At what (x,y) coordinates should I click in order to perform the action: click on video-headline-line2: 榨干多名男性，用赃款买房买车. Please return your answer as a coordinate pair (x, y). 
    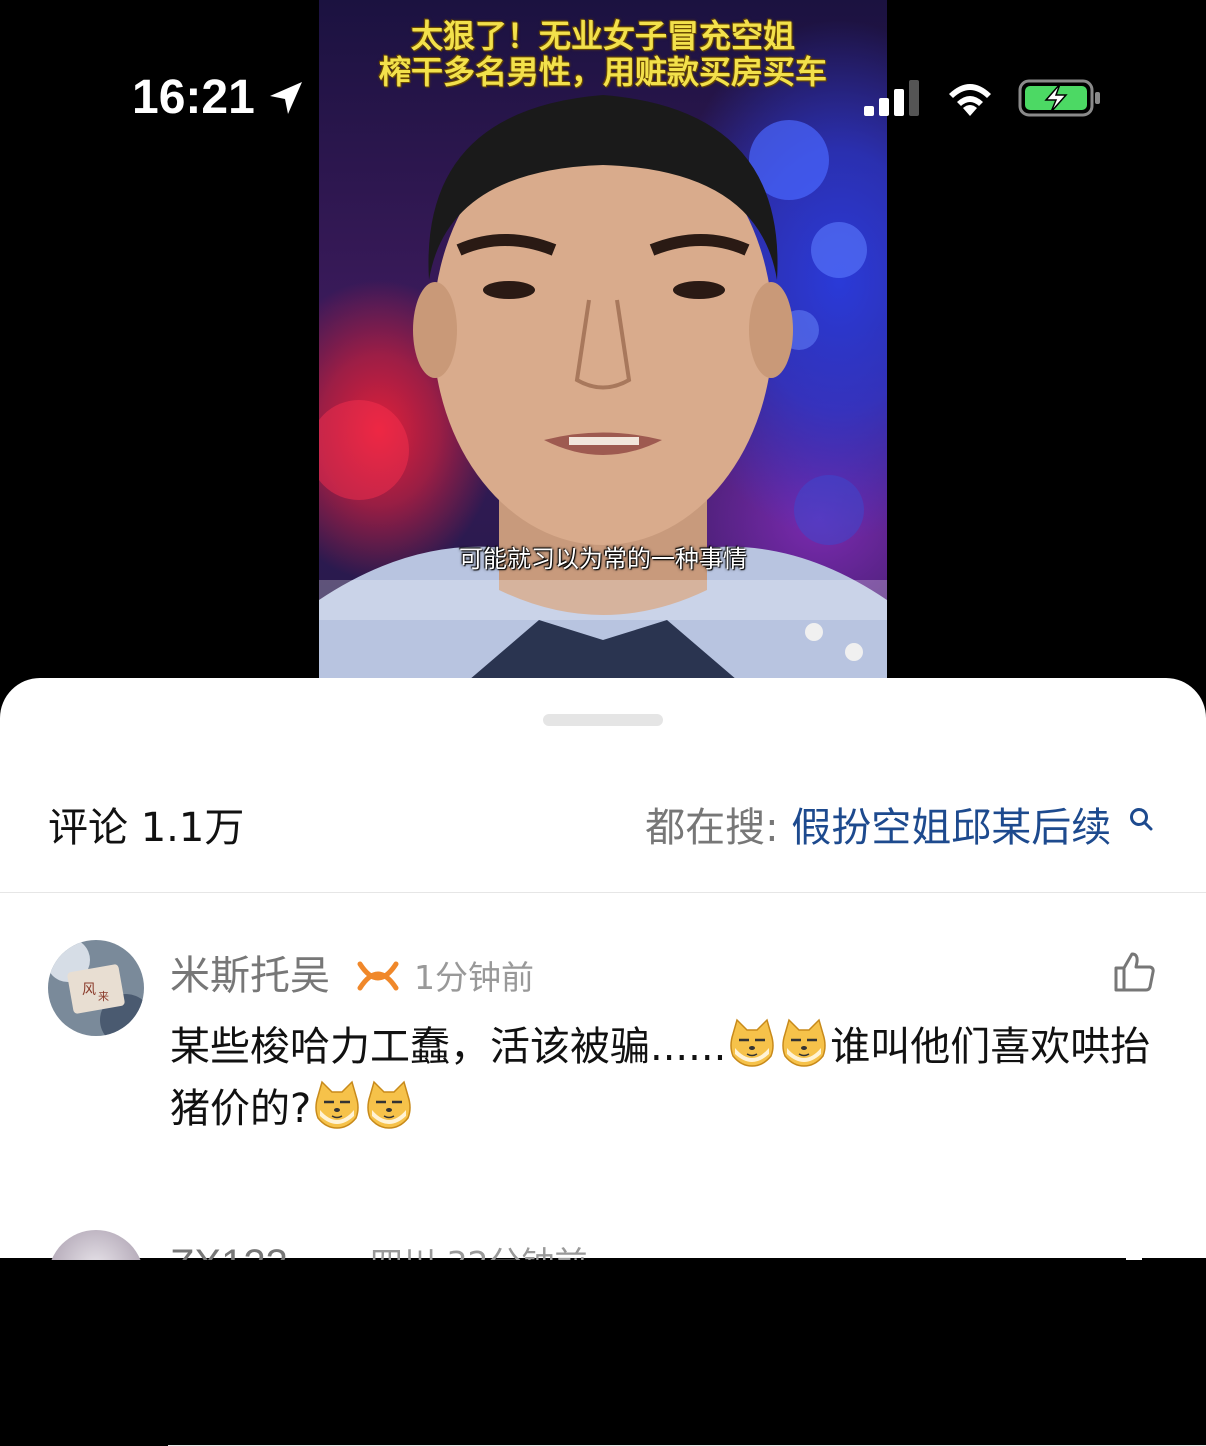
    Looking at the image, I should click on (602, 72).